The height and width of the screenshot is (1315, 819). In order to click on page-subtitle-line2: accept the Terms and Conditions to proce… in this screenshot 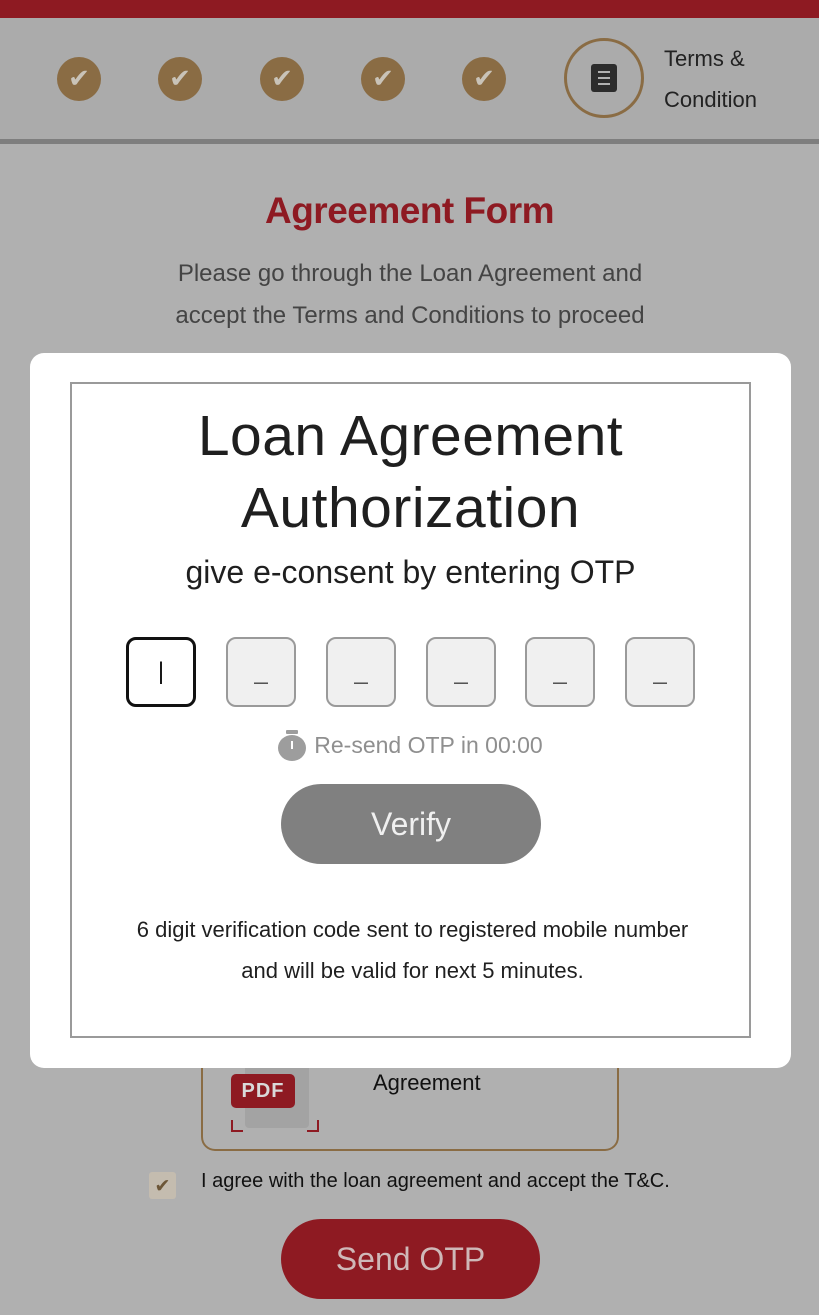, I will do `click(410, 315)`.